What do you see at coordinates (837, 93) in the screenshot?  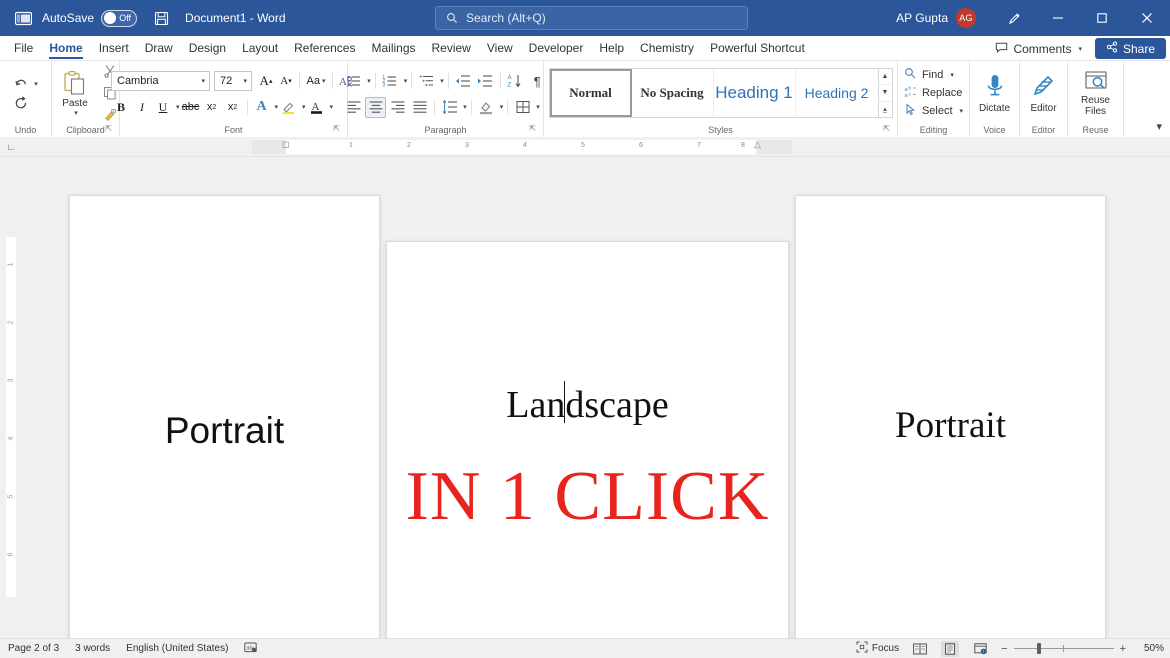 I see `style-heading-2: Heading 2` at bounding box center [837, 93].